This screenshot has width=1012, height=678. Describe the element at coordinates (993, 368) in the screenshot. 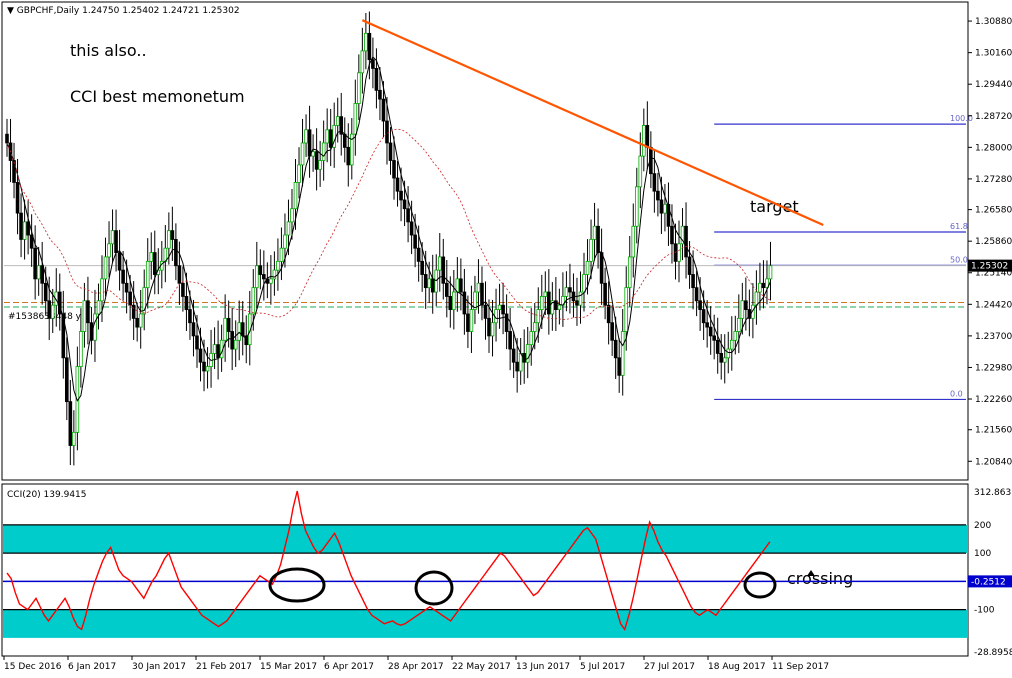

I see `price-tick-label: 1.22980` at that location.